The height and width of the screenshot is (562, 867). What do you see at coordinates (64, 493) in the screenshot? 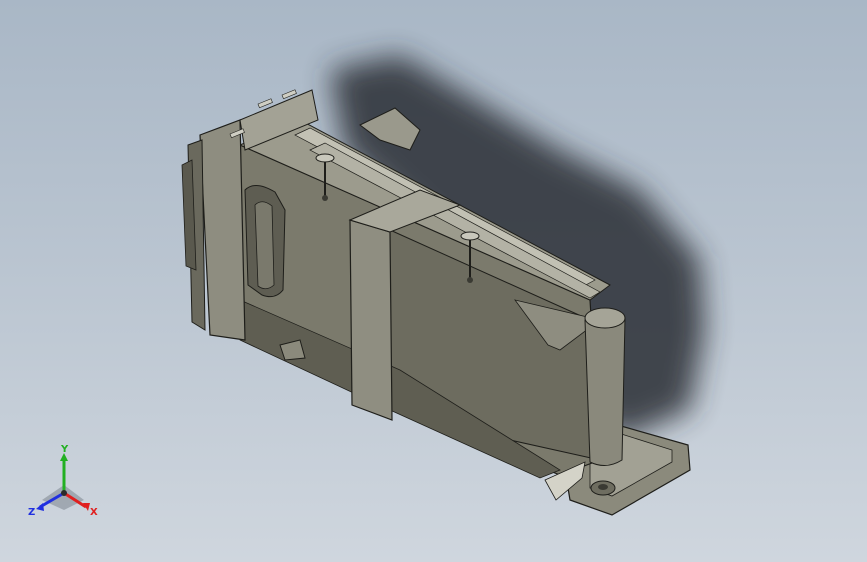
I see `triad-origin` at bounding box center [64, 493].